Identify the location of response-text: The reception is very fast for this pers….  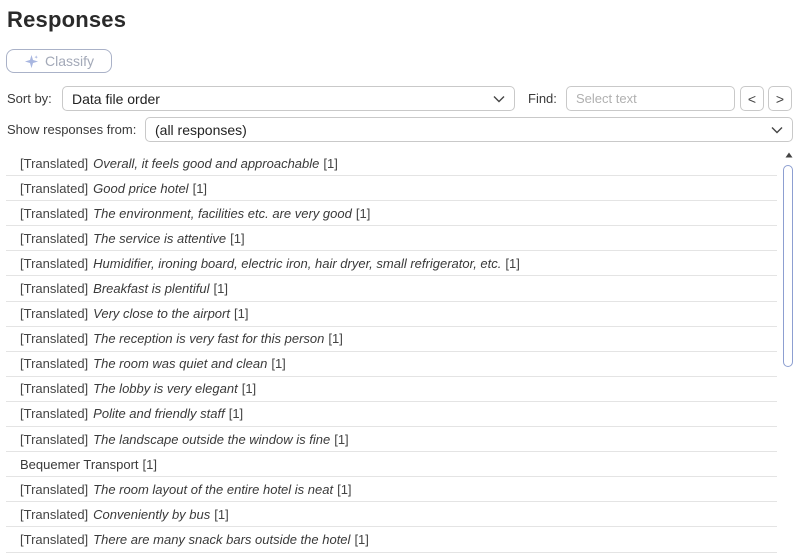
(209, 339).